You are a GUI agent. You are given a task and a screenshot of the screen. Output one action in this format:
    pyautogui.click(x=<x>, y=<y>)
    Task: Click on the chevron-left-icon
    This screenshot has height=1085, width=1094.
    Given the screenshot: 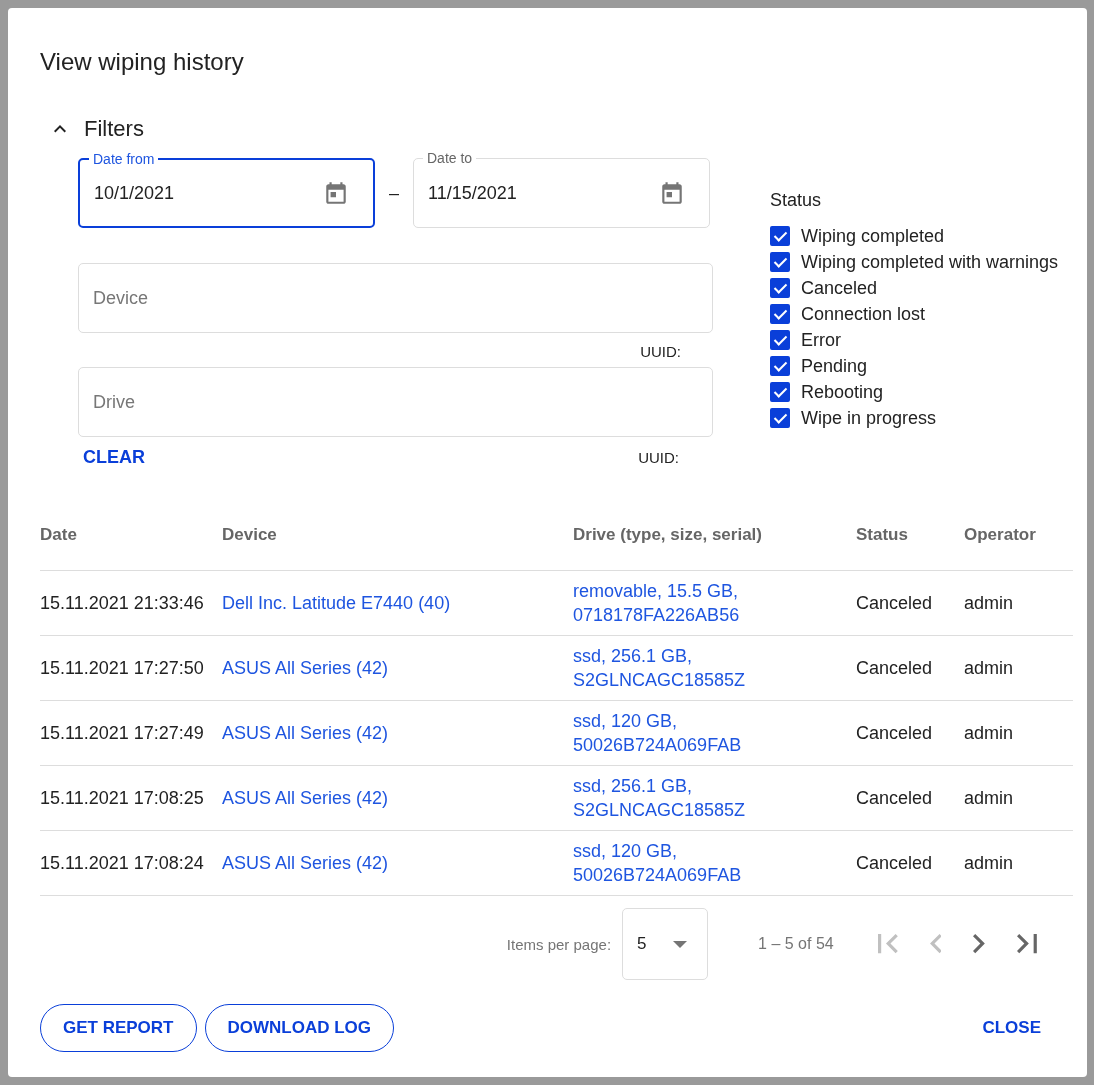 What is the action you would take?
    pyautogui.click(x=935, y=944)
    